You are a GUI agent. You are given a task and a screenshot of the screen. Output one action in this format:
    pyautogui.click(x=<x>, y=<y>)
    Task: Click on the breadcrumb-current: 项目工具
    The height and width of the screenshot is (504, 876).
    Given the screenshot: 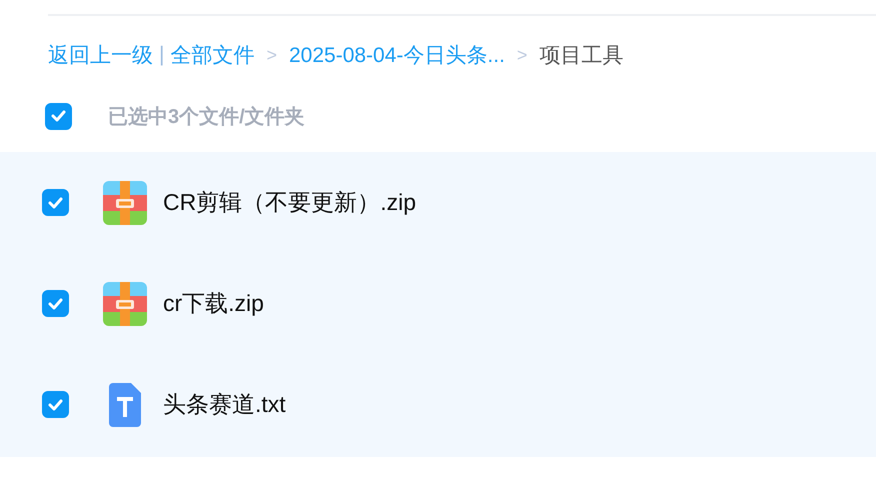 What is the action you would take?
    pyautogui.click(x=581, y=56)
    